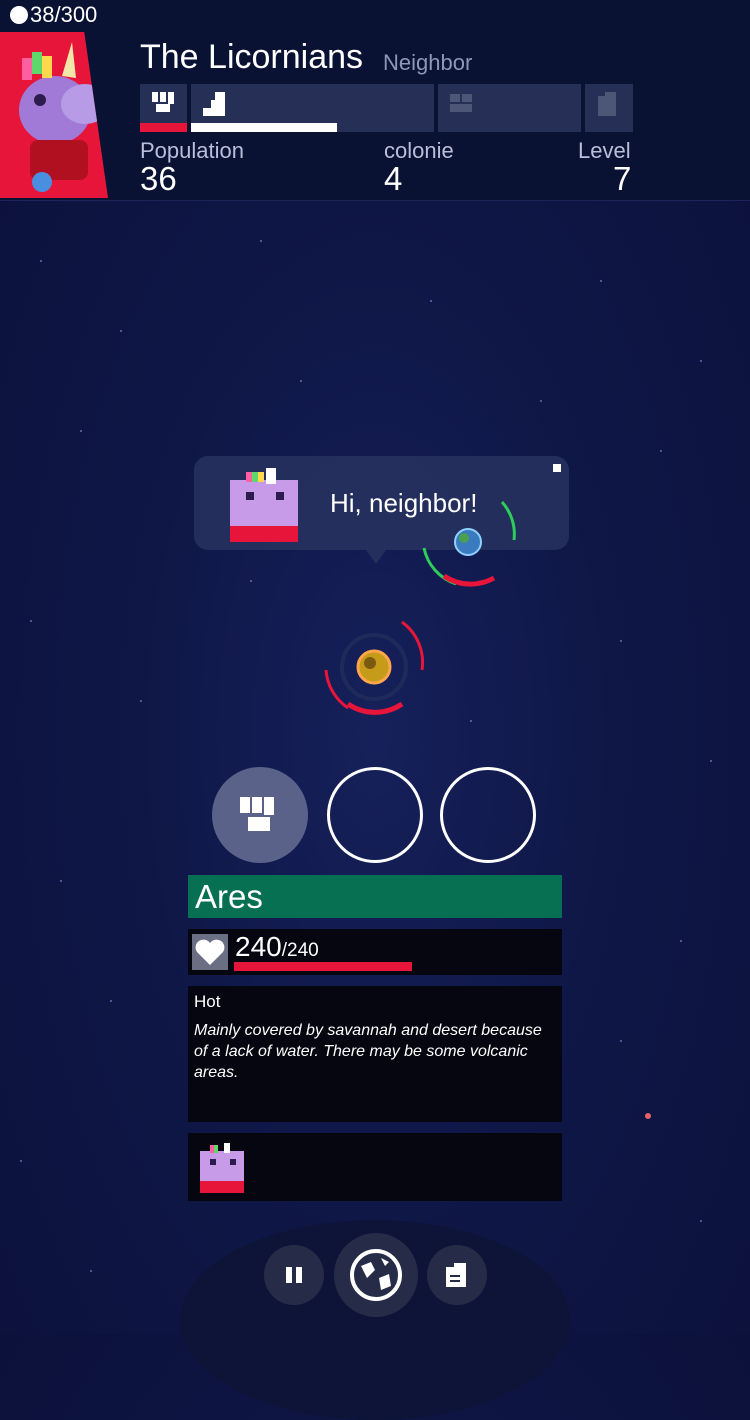  I want to click on hp-value: 240/240, so click(277, 947).